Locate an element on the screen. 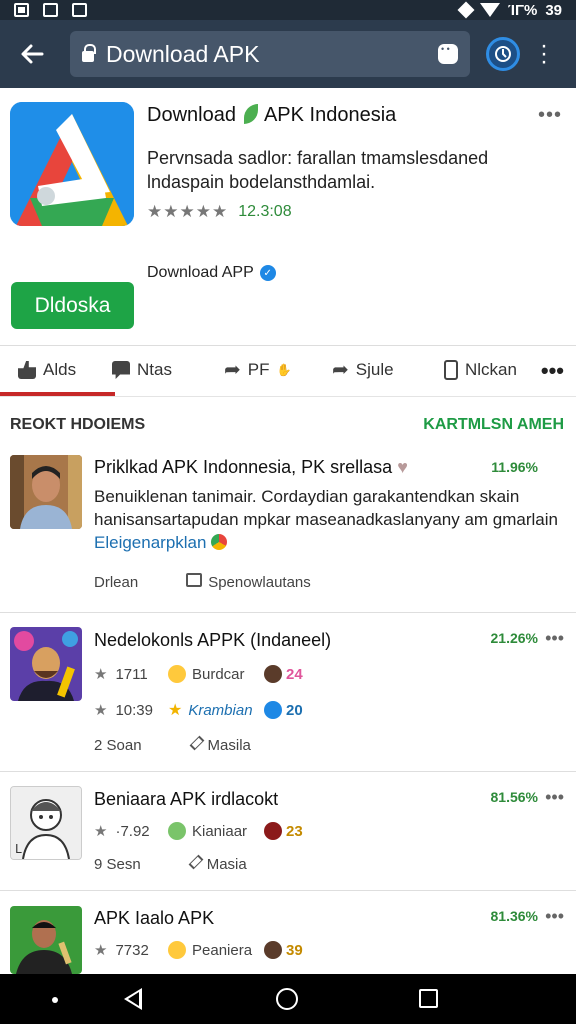 The width and height of the screenshot is (576, 1024). url-text: Download APK is located at coordinates (183, 53).